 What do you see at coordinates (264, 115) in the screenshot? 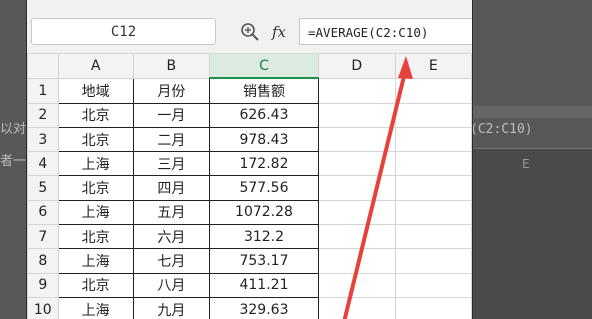
I see `cell-sales: 626.43` at bounding box center [264, 115].